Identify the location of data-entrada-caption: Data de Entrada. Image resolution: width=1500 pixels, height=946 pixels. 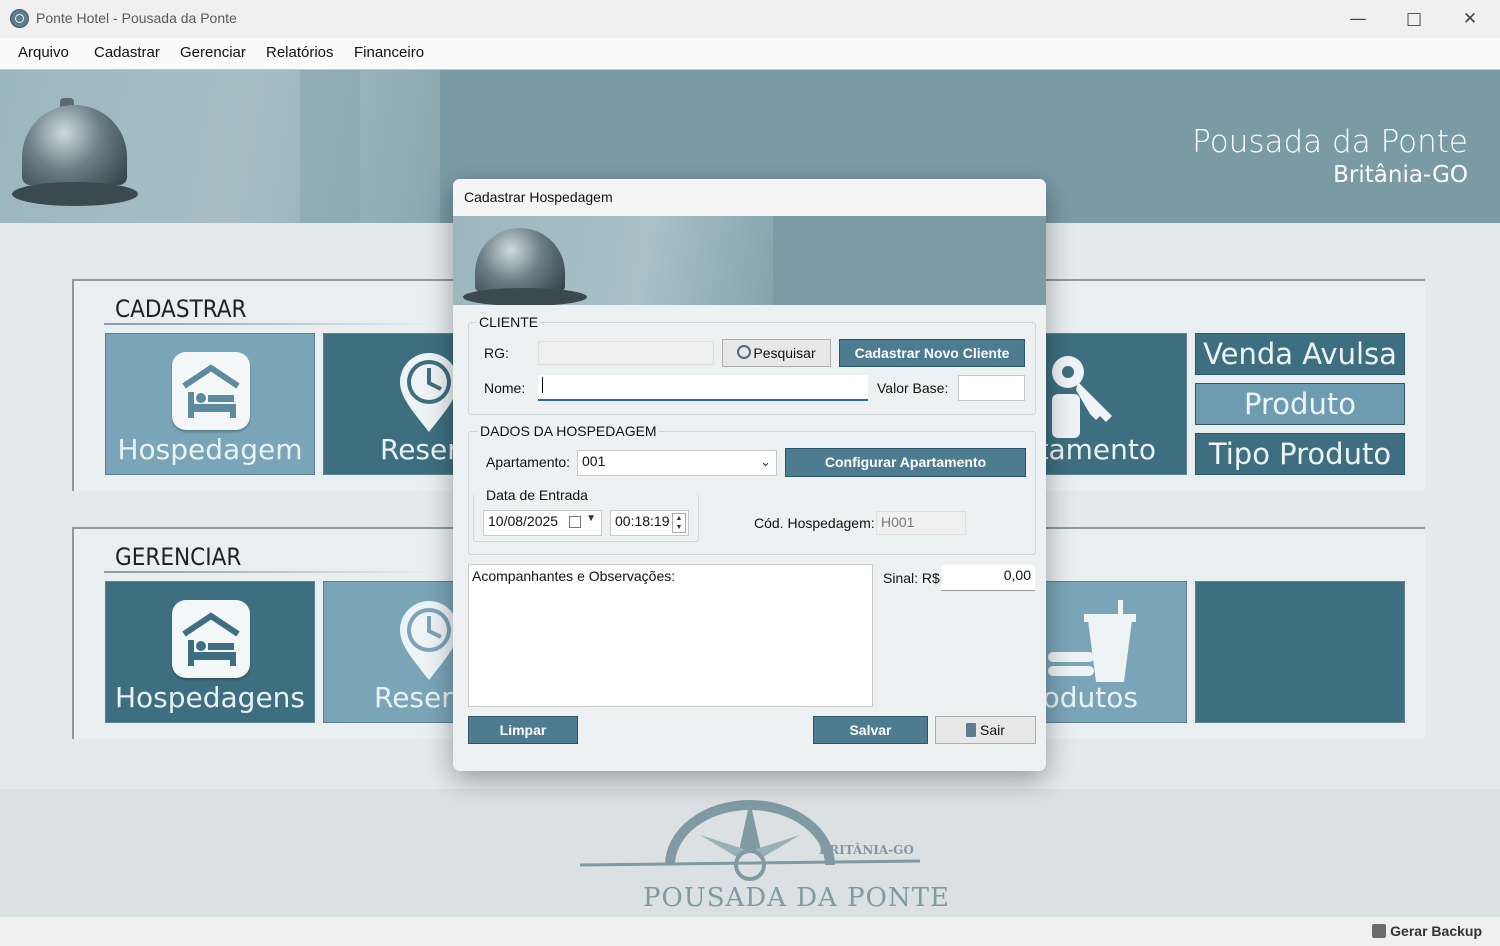
(537, 495).